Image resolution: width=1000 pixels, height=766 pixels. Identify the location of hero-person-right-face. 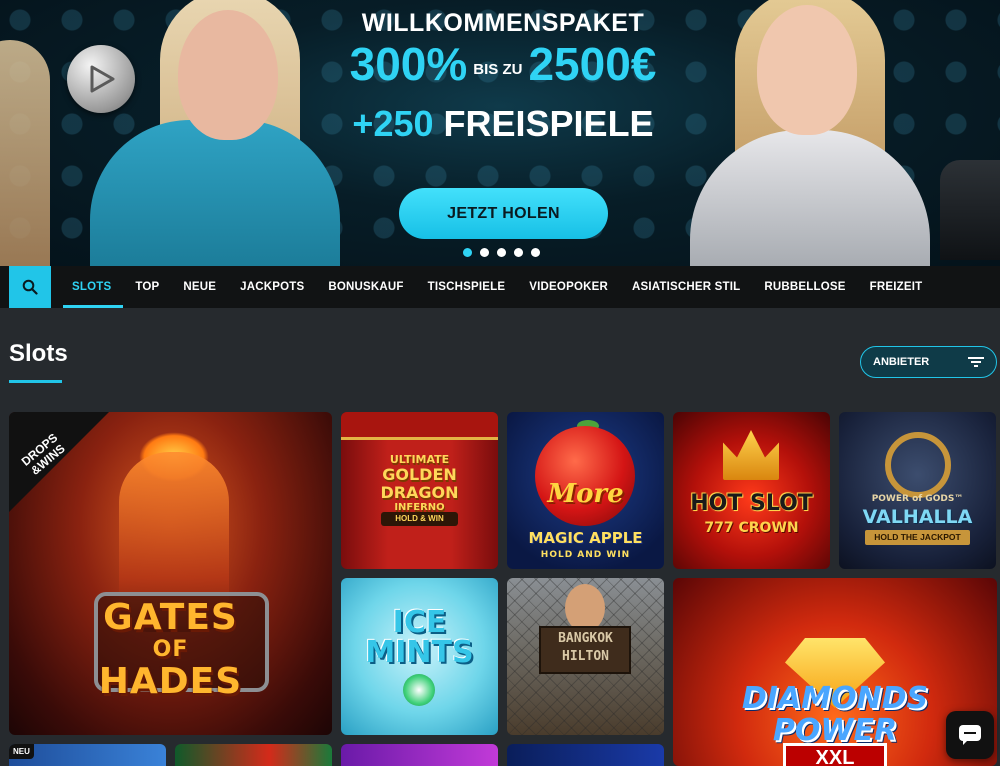
(807, 70).